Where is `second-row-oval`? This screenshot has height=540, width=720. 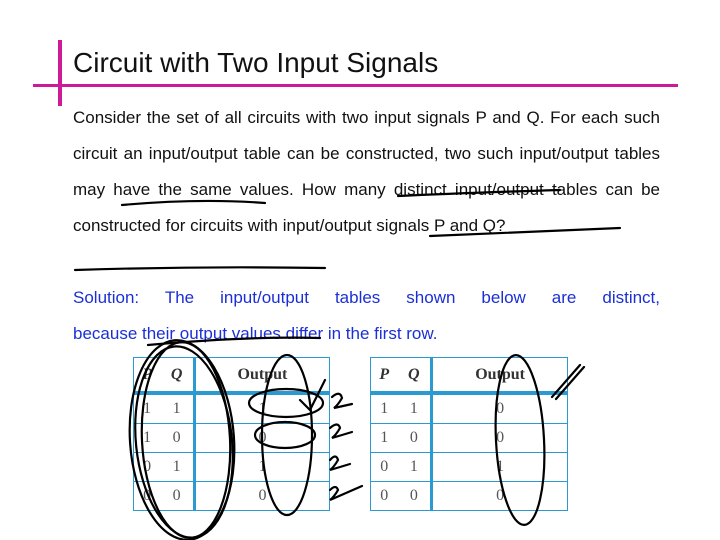
second-row-oval is located at coordinates (285, 435).